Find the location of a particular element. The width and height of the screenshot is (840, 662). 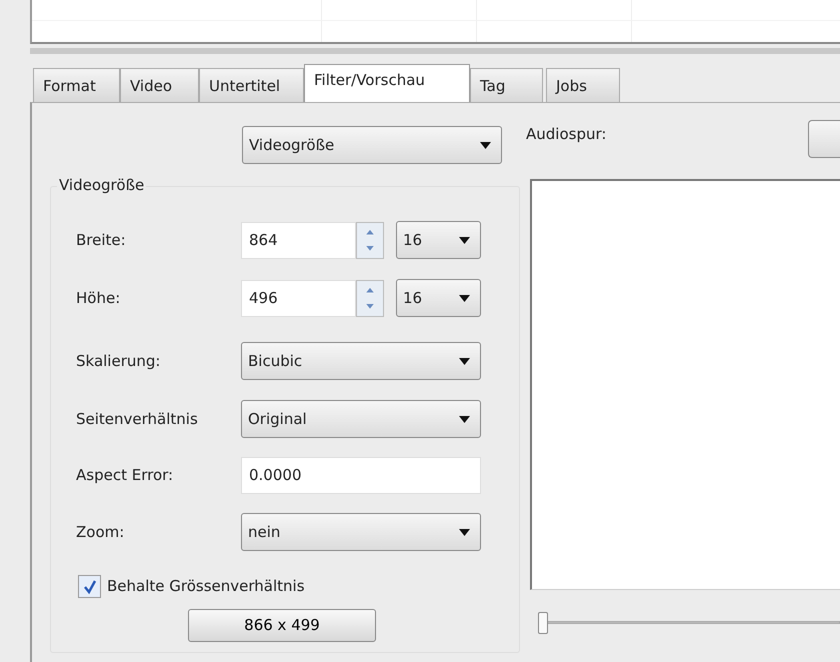

tab: Jobs is located at coordinates (583, 85).